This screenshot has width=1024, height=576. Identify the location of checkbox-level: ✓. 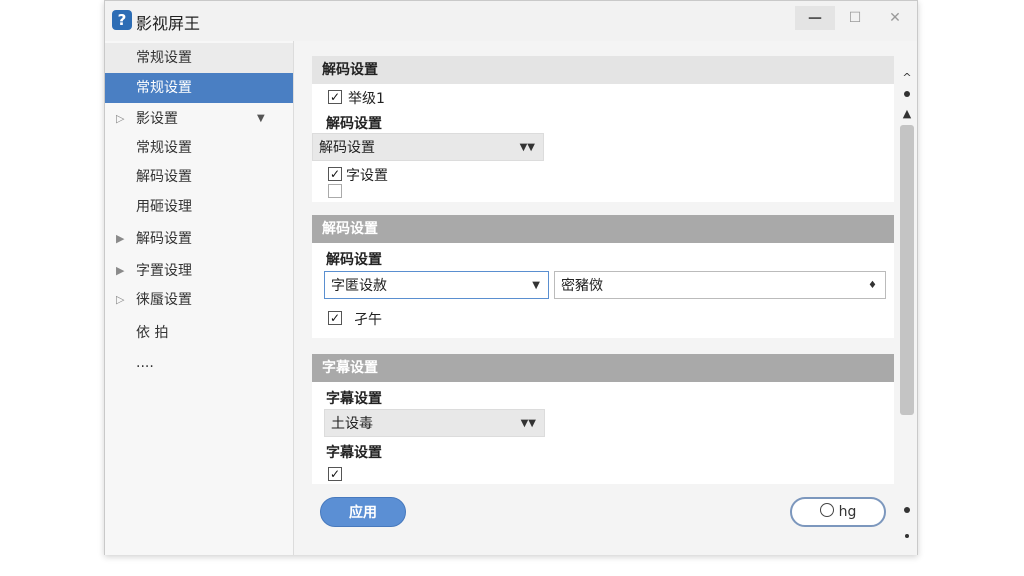
(335, 97).